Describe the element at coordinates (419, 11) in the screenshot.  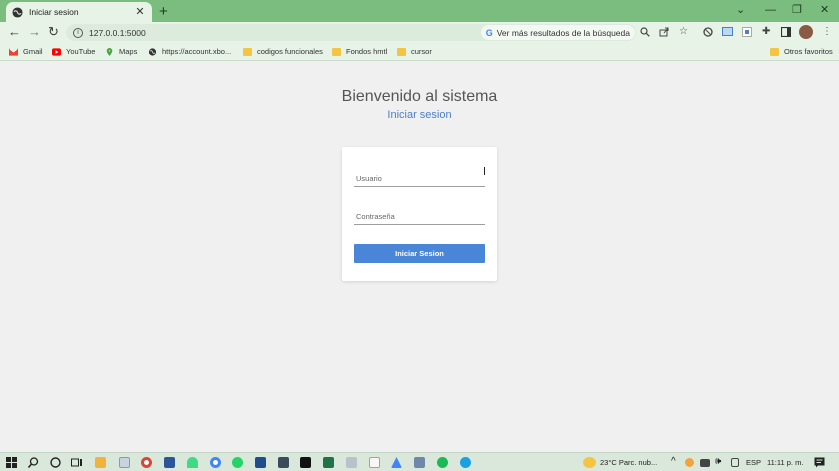
I see `browser-titlebar: Iniciar sesion ✕ + ⌄ — ❐ ✕` at that location.